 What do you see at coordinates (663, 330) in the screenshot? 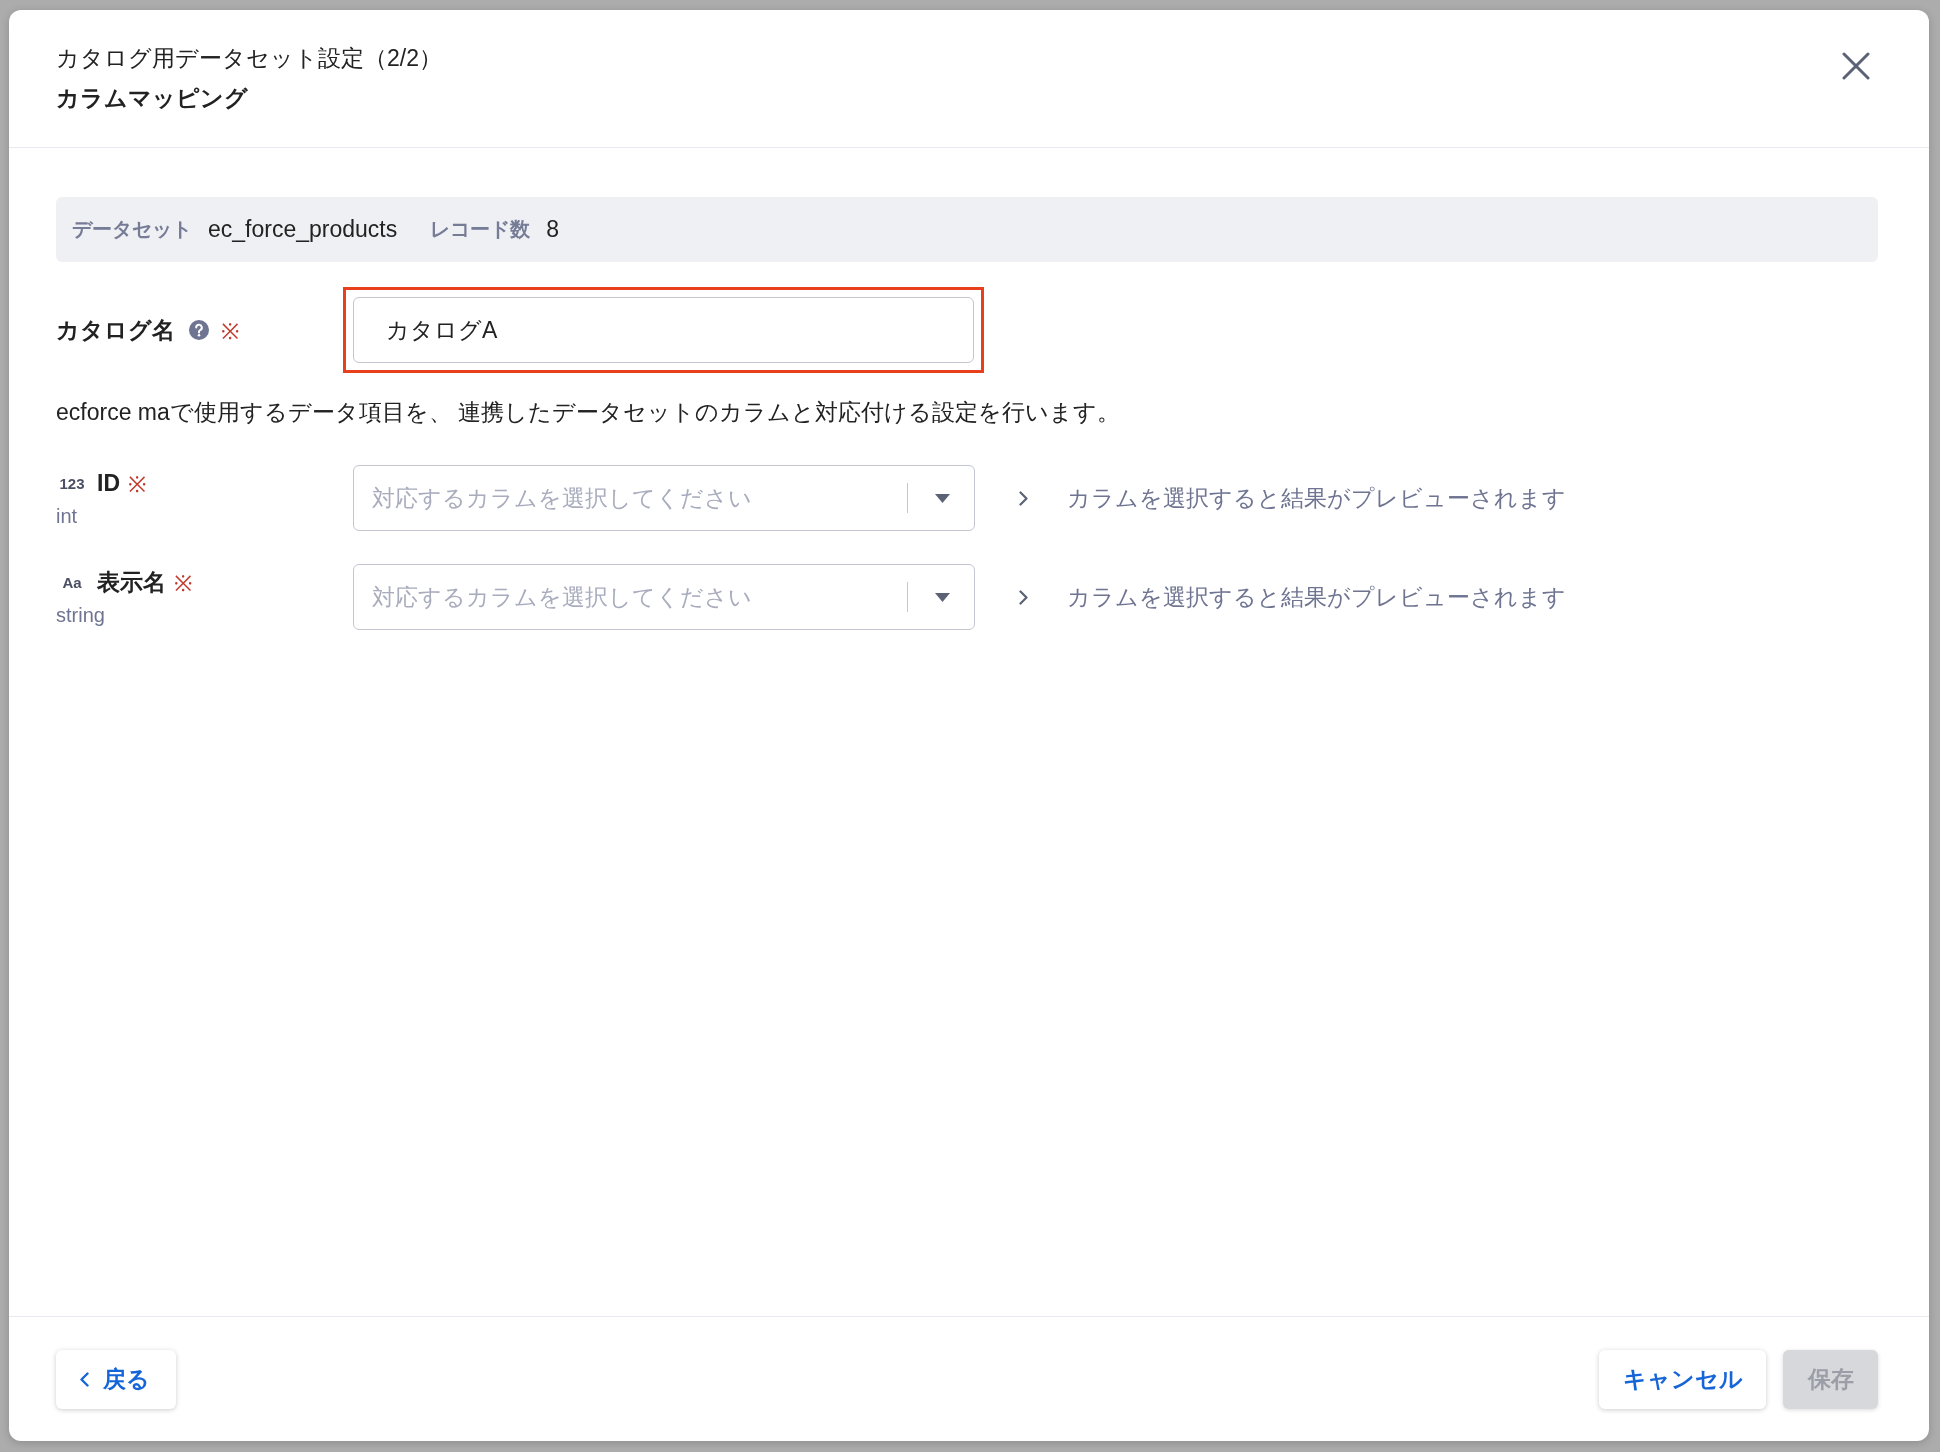
I see `catalog-name-input: カタログA` at bounding box center [663, 330].